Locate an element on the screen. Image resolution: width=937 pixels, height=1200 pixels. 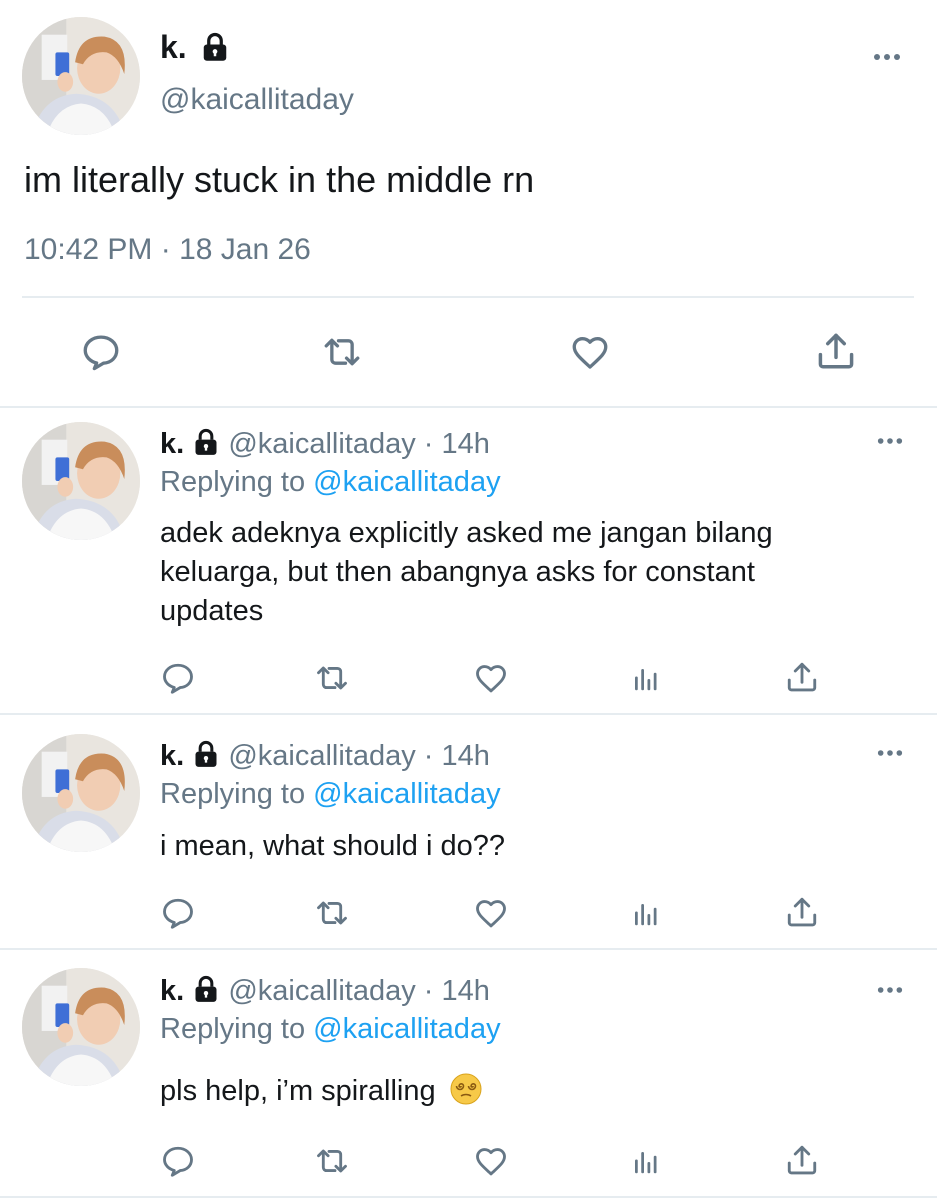
text-line: updates is located at coordinates (212, 611).